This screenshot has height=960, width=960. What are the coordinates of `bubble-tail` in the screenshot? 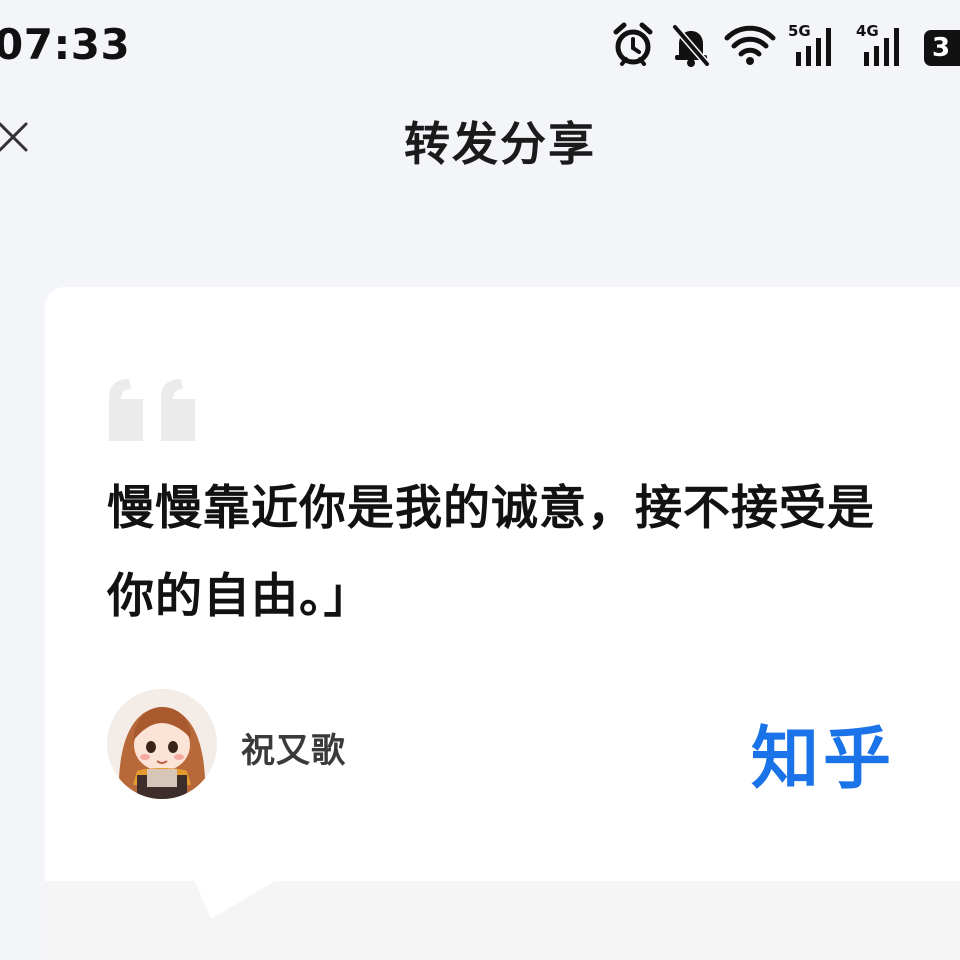 It's located at (235, 900).